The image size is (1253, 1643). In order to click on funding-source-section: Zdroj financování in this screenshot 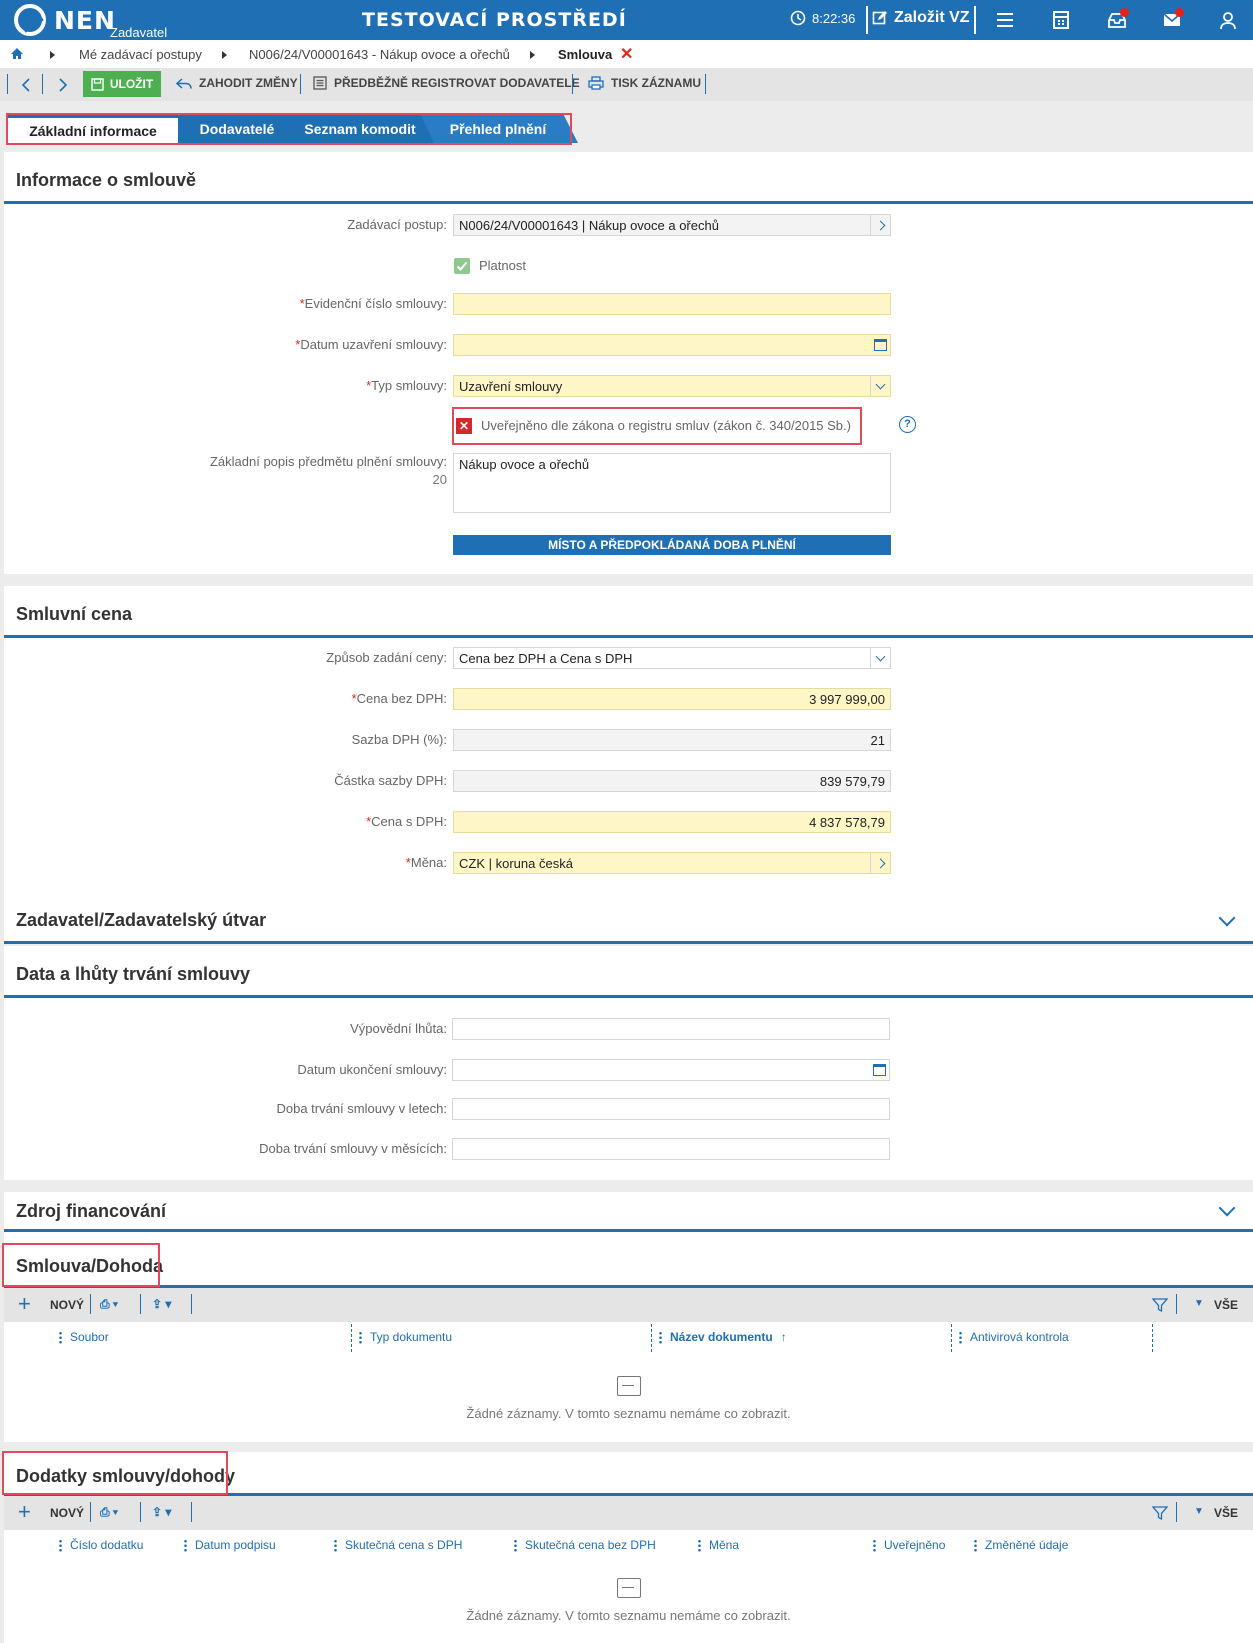, I will do `click(628, 1206)`.